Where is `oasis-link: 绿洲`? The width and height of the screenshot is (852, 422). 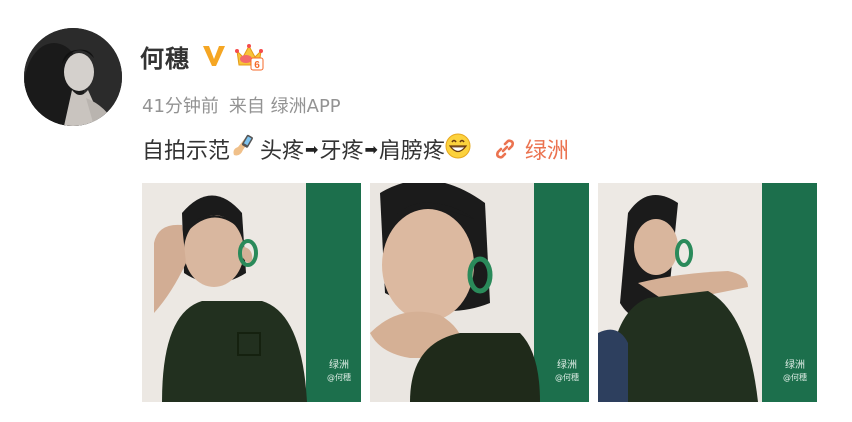
oasis-link: 绿洲 is located at coordinates (531, 149).